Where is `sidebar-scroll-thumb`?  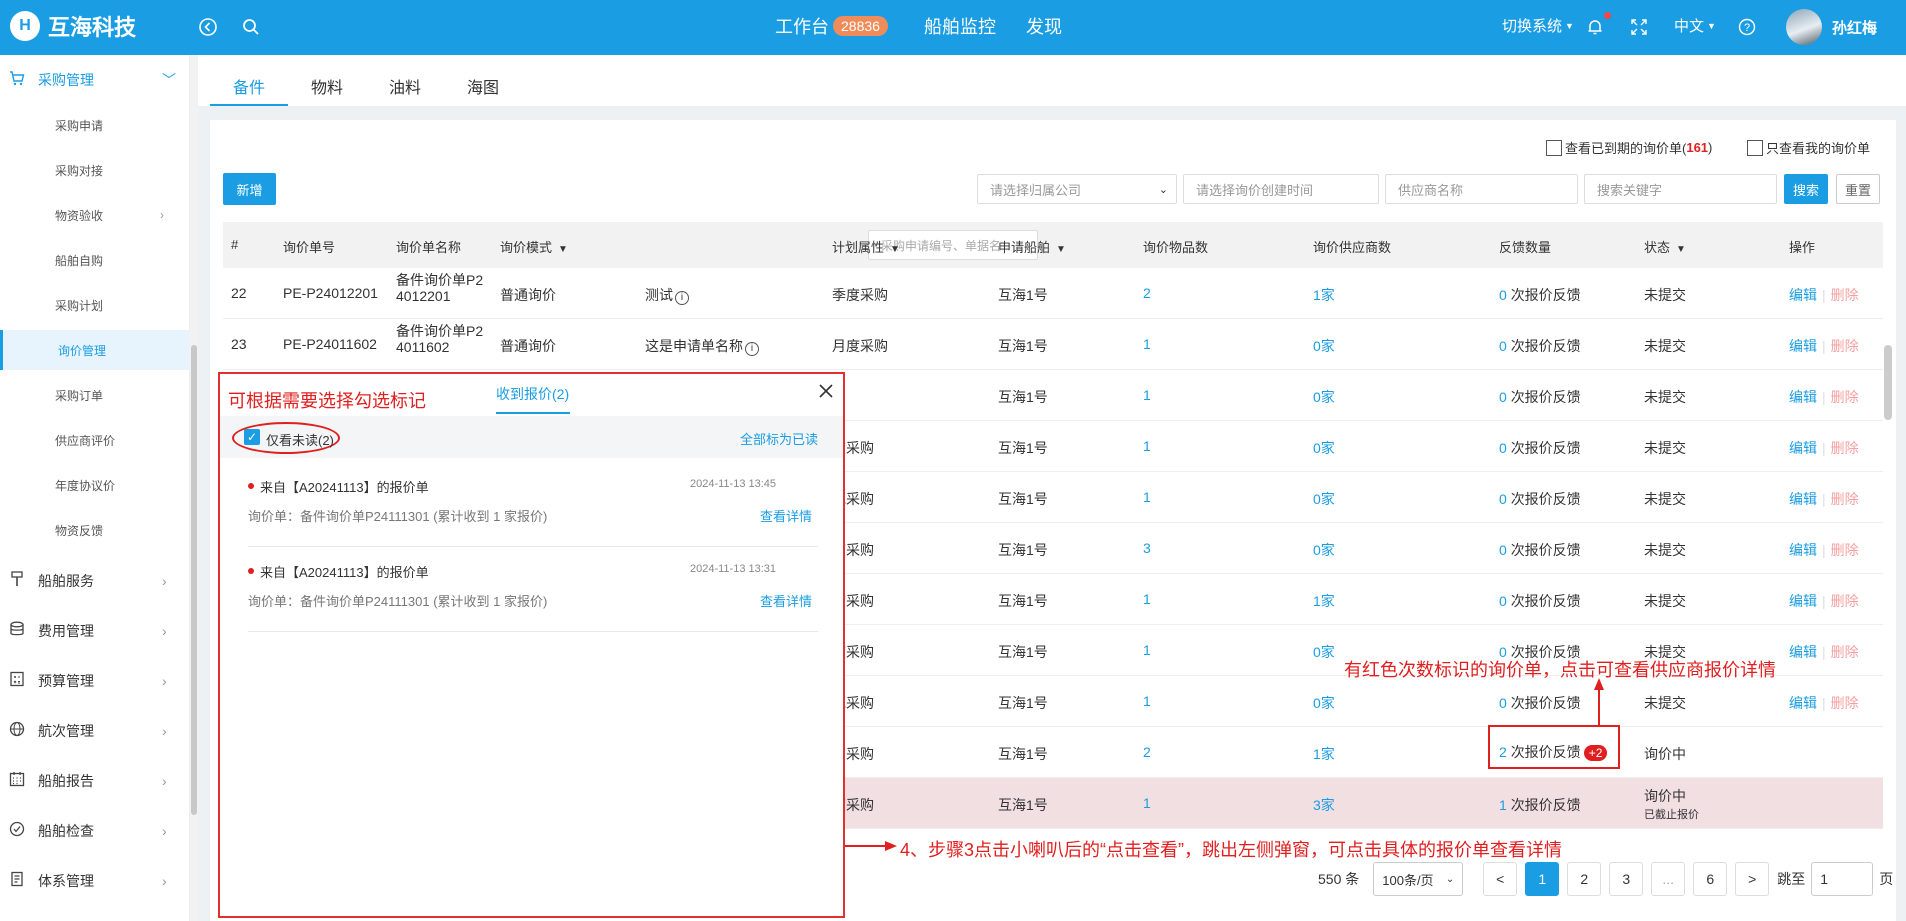
sidebar-scroll-thumb is located at coordinates (194, 580).